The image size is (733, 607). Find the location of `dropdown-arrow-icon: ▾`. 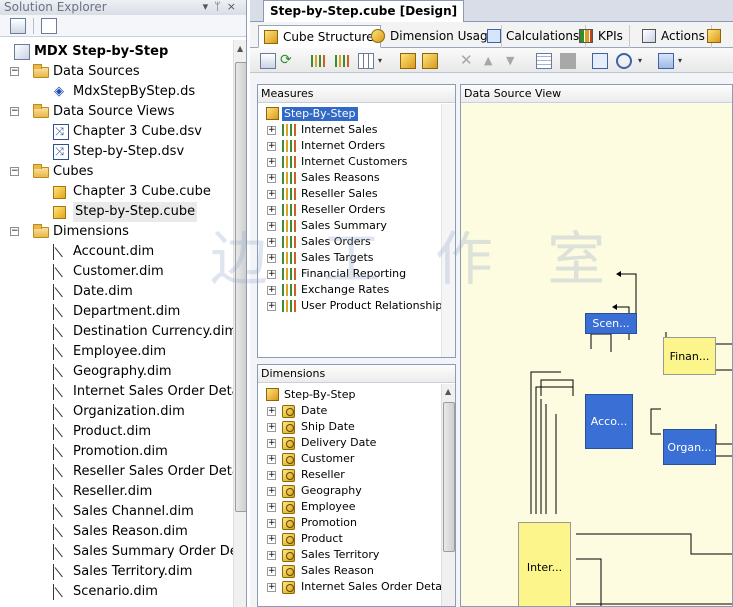

dropdown-arrow-icon: ▾ is located at coordinates (386, 61).